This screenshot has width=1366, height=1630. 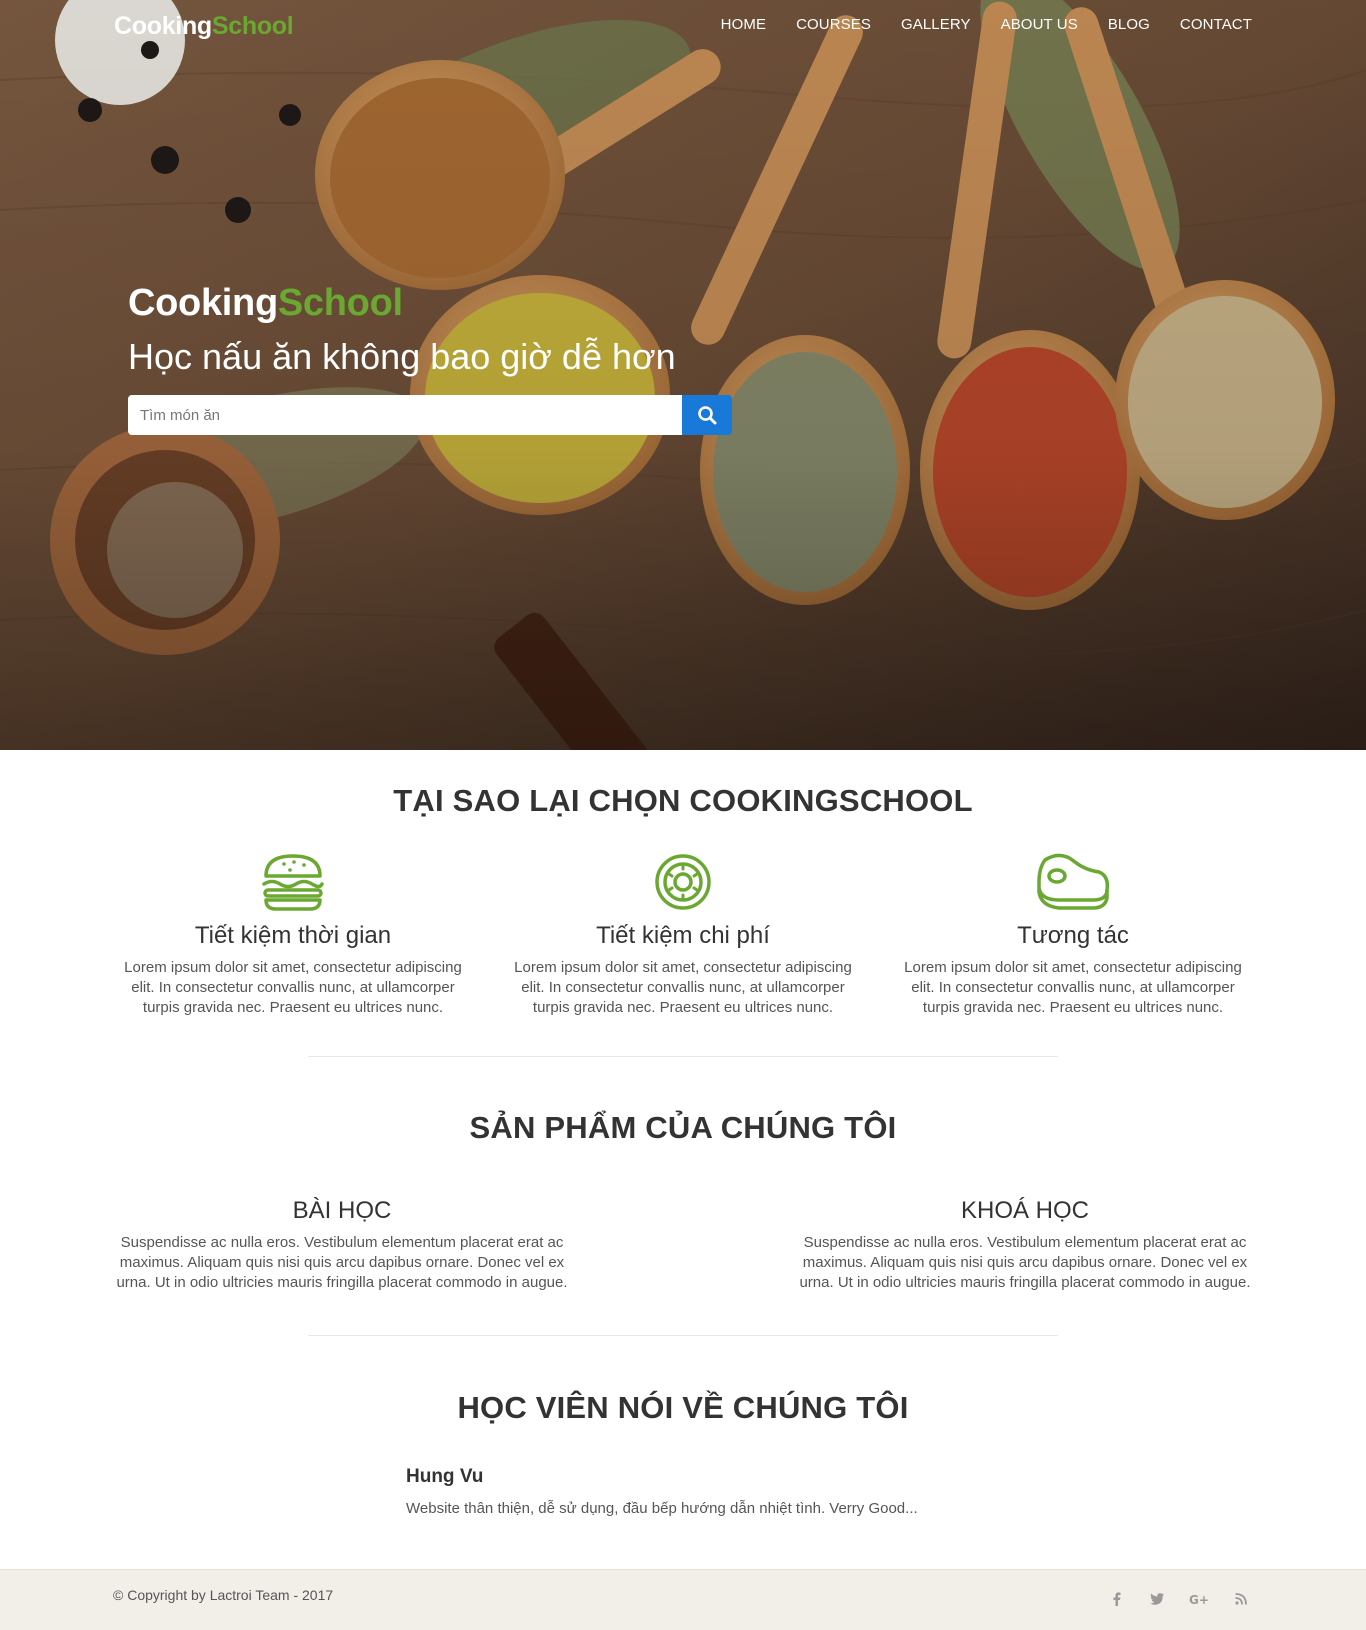 I want to click on twitter-icon, so click(x=1157, y=1599).